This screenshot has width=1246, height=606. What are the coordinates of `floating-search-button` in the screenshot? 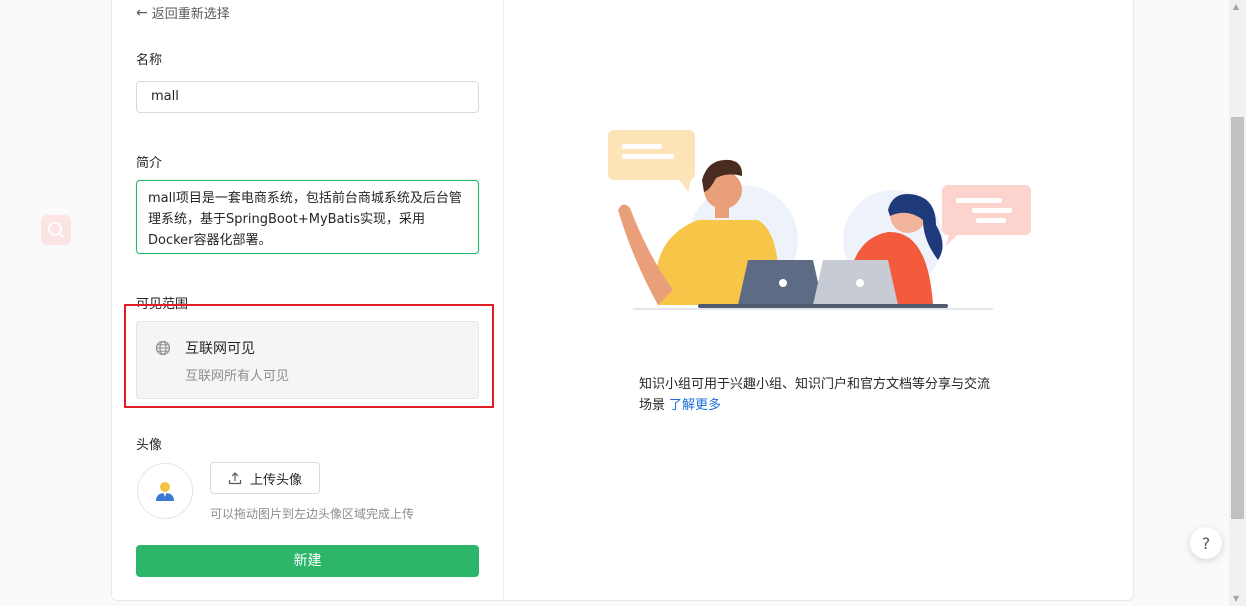 It's located at (56, 230).